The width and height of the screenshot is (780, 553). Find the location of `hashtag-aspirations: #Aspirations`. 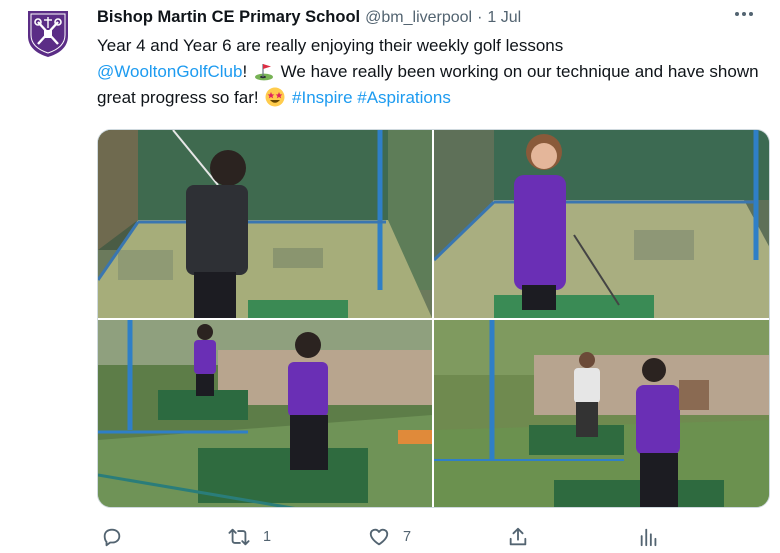

hashtag-aspirations: #Aspirations is located at coordinates (404, 97).